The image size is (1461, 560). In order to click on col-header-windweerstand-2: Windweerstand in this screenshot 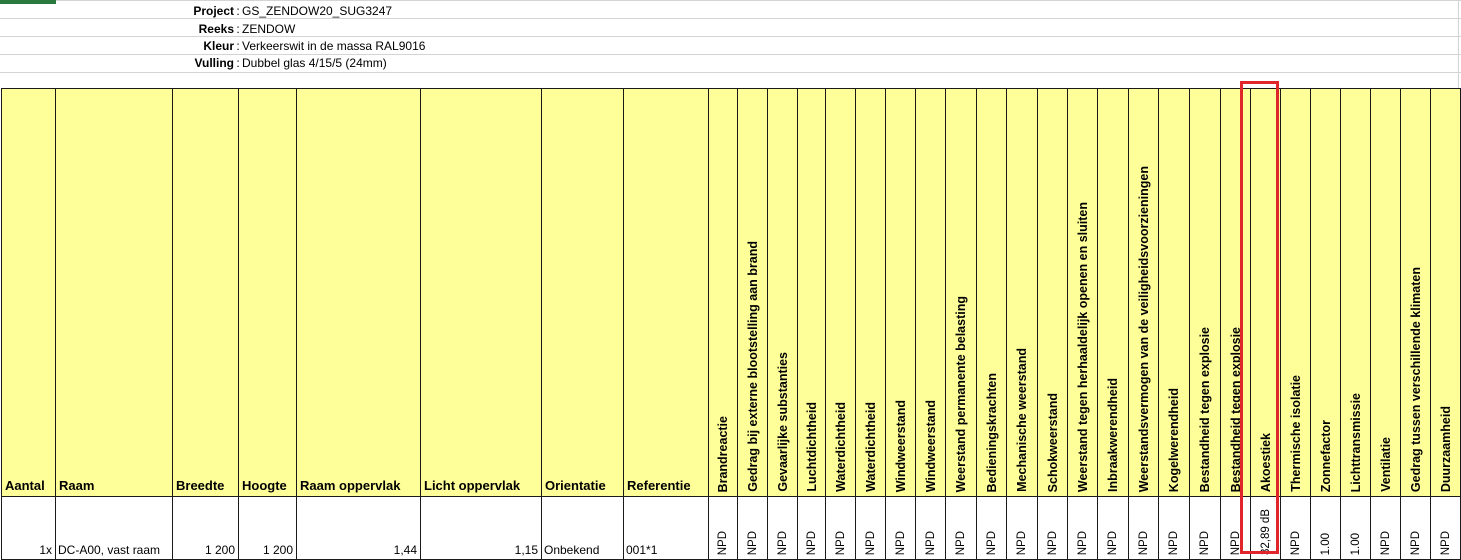, I will do `click(930, 292)`.